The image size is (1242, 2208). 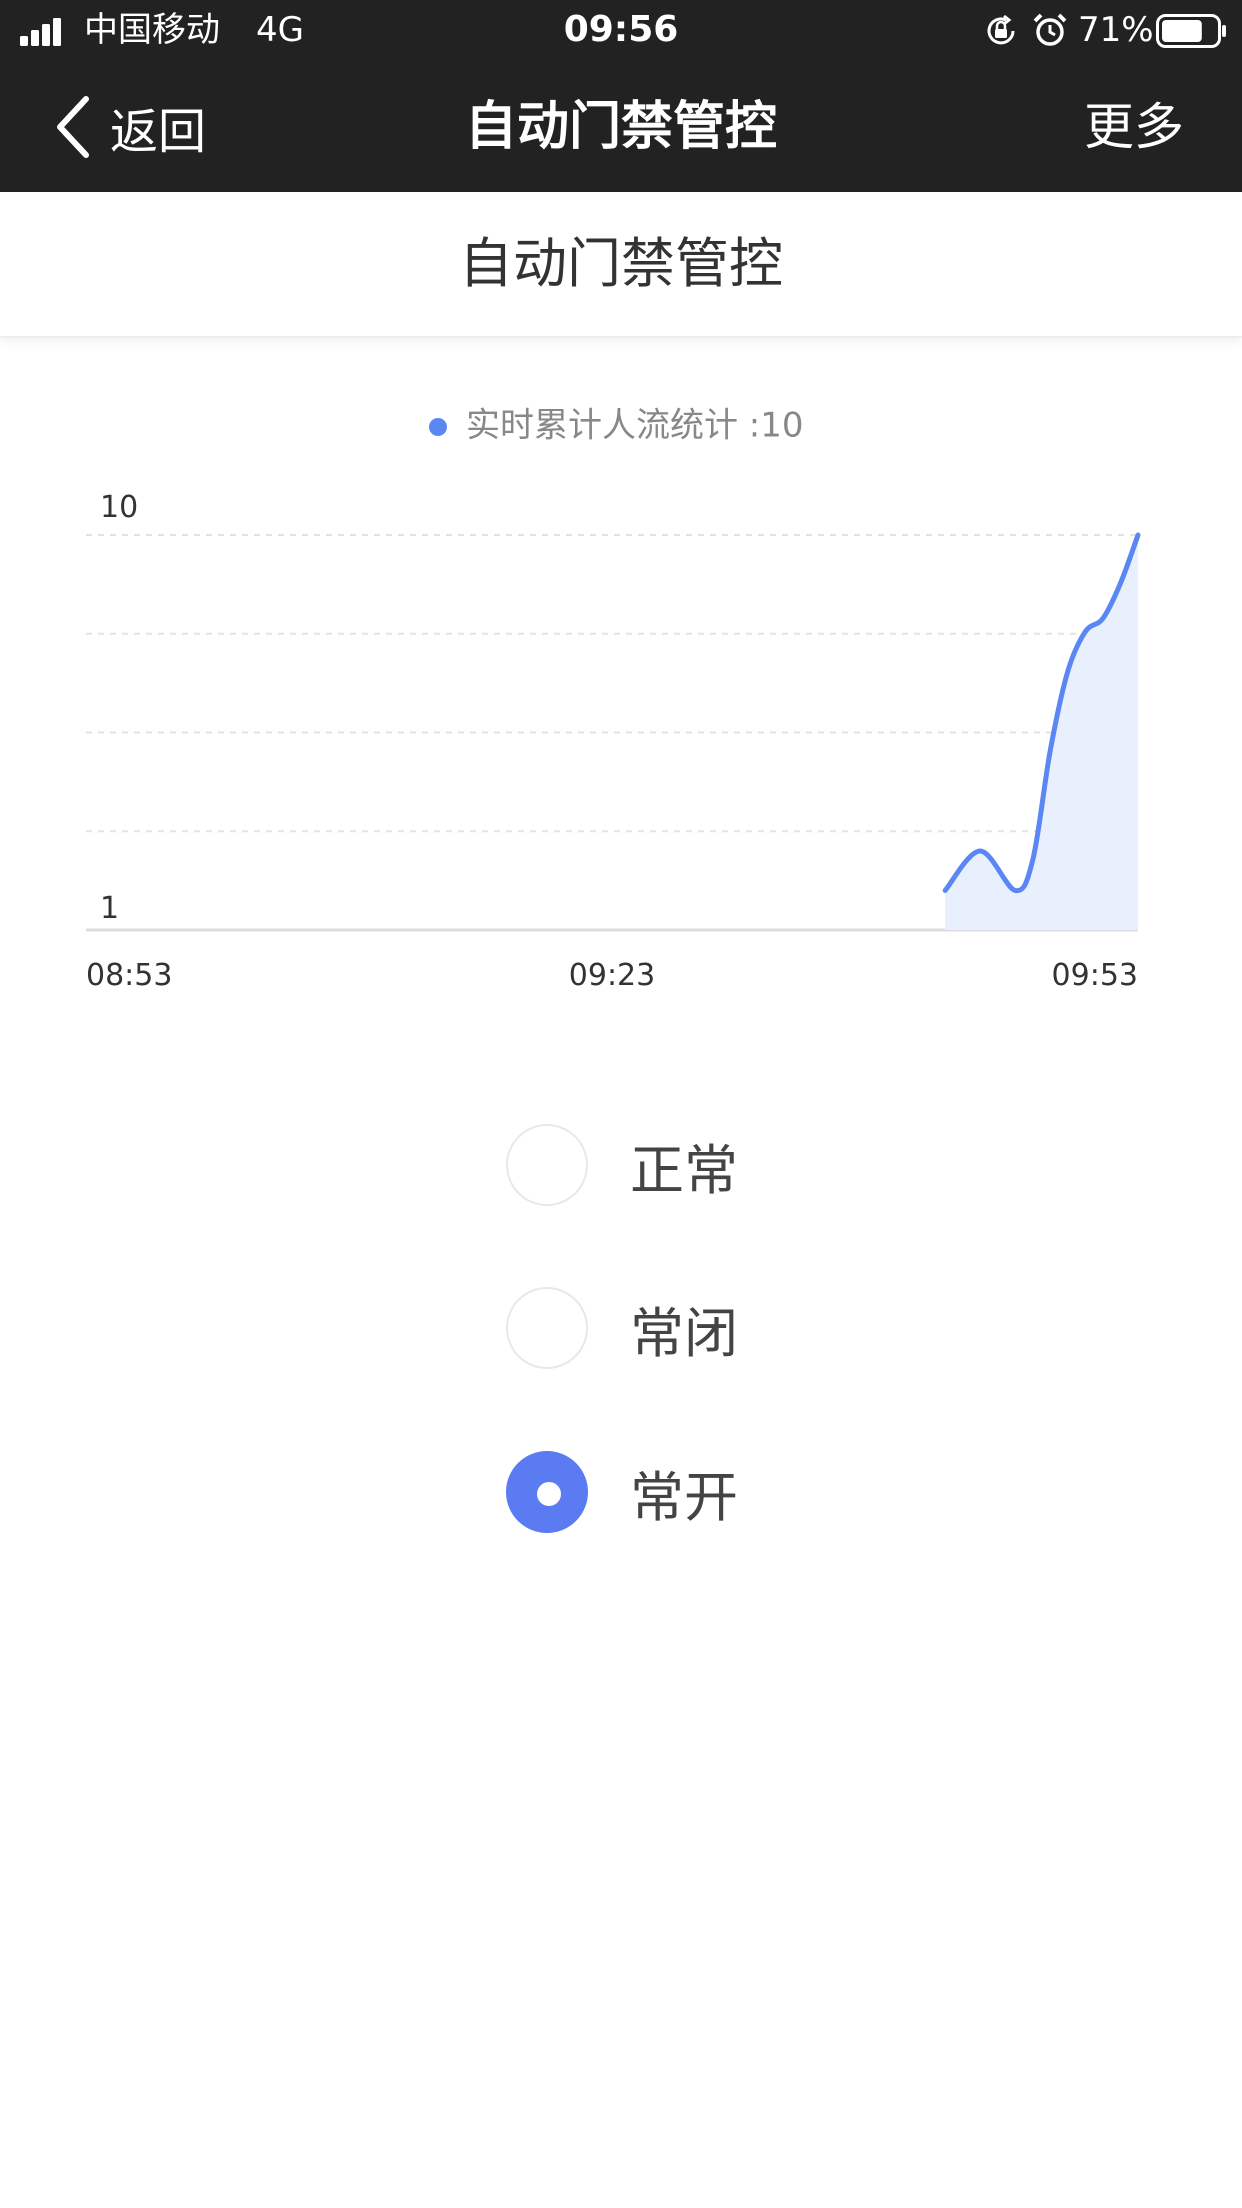 I want to click on more-button: 更多, so click(x=1134, y=127).